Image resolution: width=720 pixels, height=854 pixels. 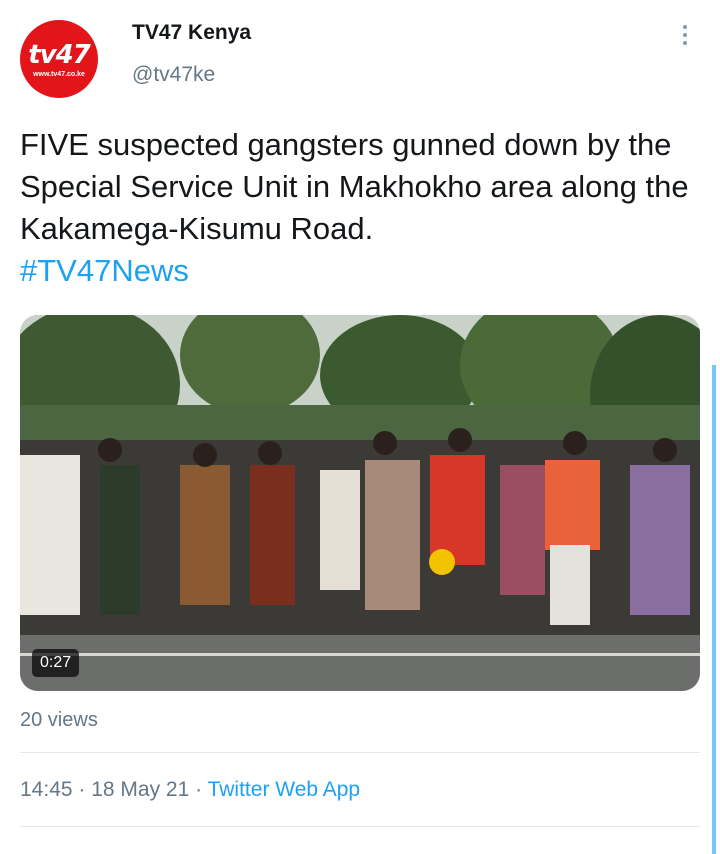 I want to click on tweet-header: tv47 www.tv47.co.ke TV47 Kenya @tv47ke, so click(x=360, y=55).